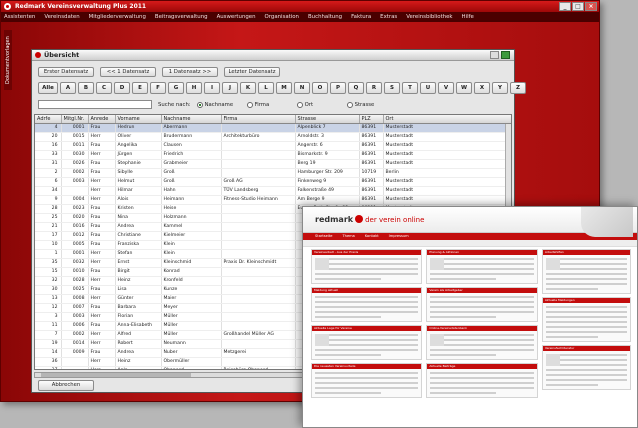 Image resolution: width=638 pixels, height=428 pixels. I want to click on menu-beitragsverwaltung: Beitragsverwaltung, so click(181, 17).